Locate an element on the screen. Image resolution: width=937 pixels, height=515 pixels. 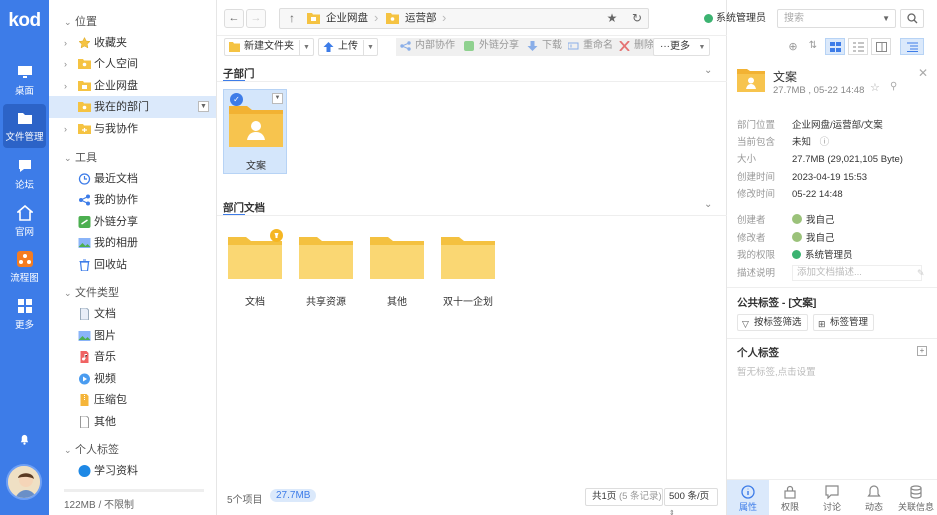
tab-related-info: 关联信息 is located at coordinates (916, 497).